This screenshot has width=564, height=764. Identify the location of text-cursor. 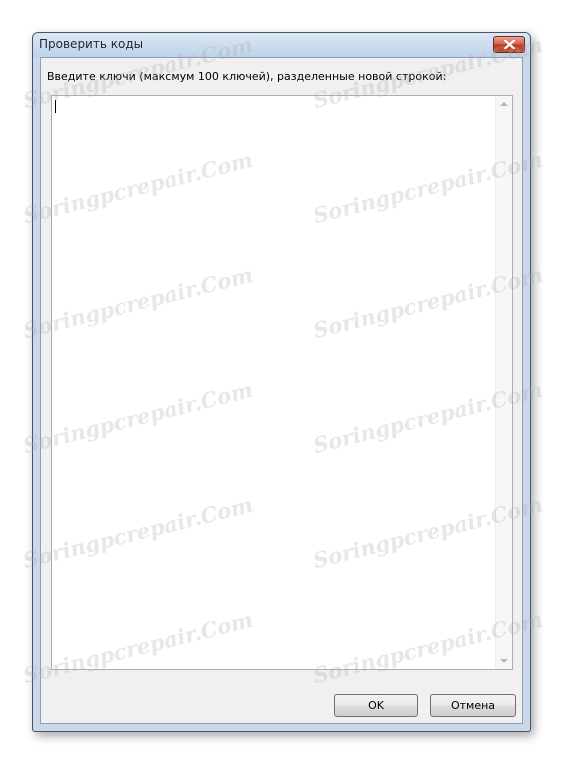
(55, 106).